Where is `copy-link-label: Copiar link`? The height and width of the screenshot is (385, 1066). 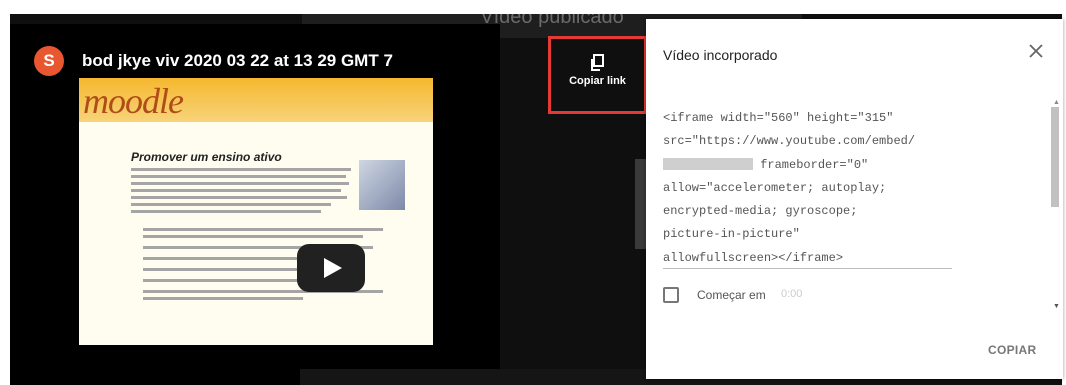 copy-link-label: Copiar link is located at coordinates (597, 81).